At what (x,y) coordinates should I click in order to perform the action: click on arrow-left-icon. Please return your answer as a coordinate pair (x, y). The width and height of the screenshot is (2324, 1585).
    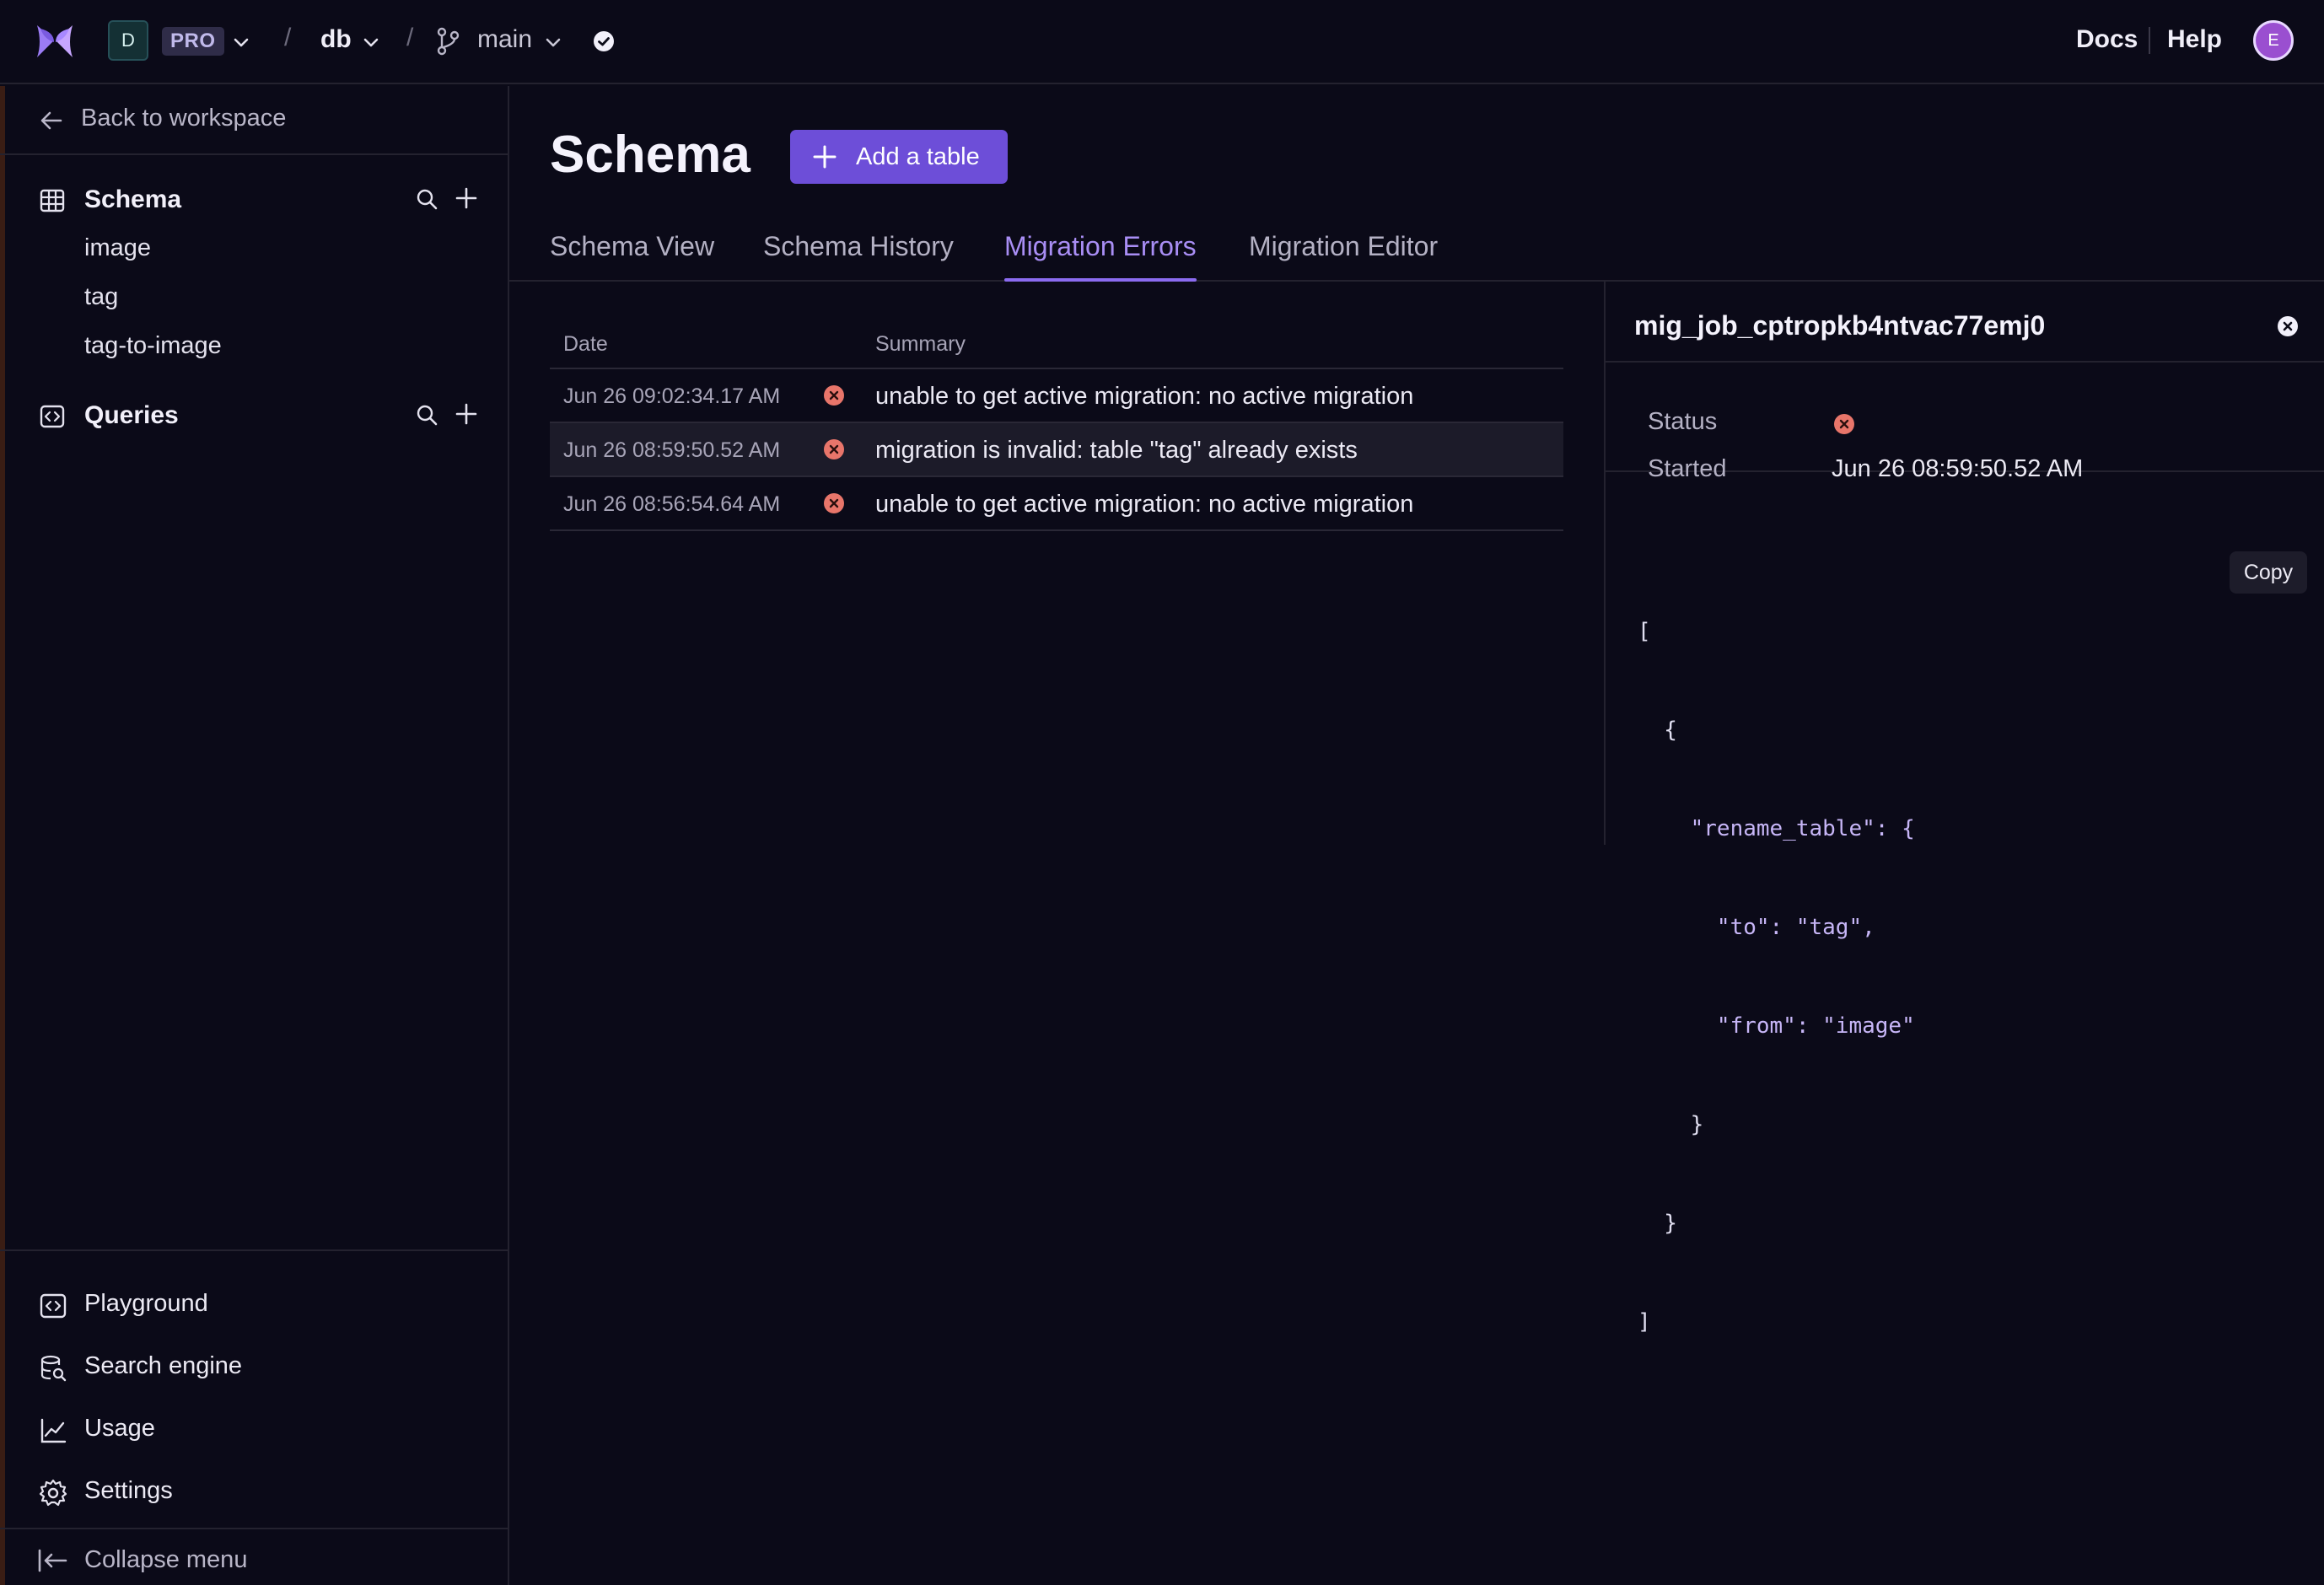
    Looking at the image, I should click on (51, 120).